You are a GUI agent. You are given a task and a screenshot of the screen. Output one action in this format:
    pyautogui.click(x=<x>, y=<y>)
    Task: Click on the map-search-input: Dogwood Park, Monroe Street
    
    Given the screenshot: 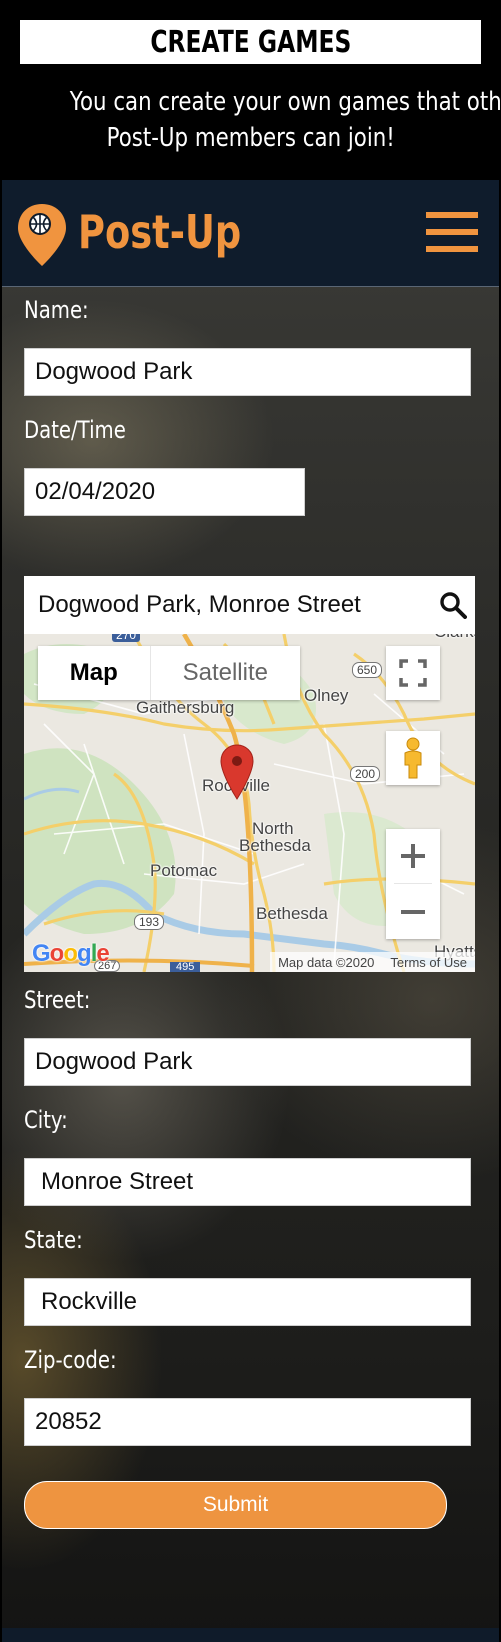 What is the action you would take?
    pyautogui.click(x=249, y=605)
    